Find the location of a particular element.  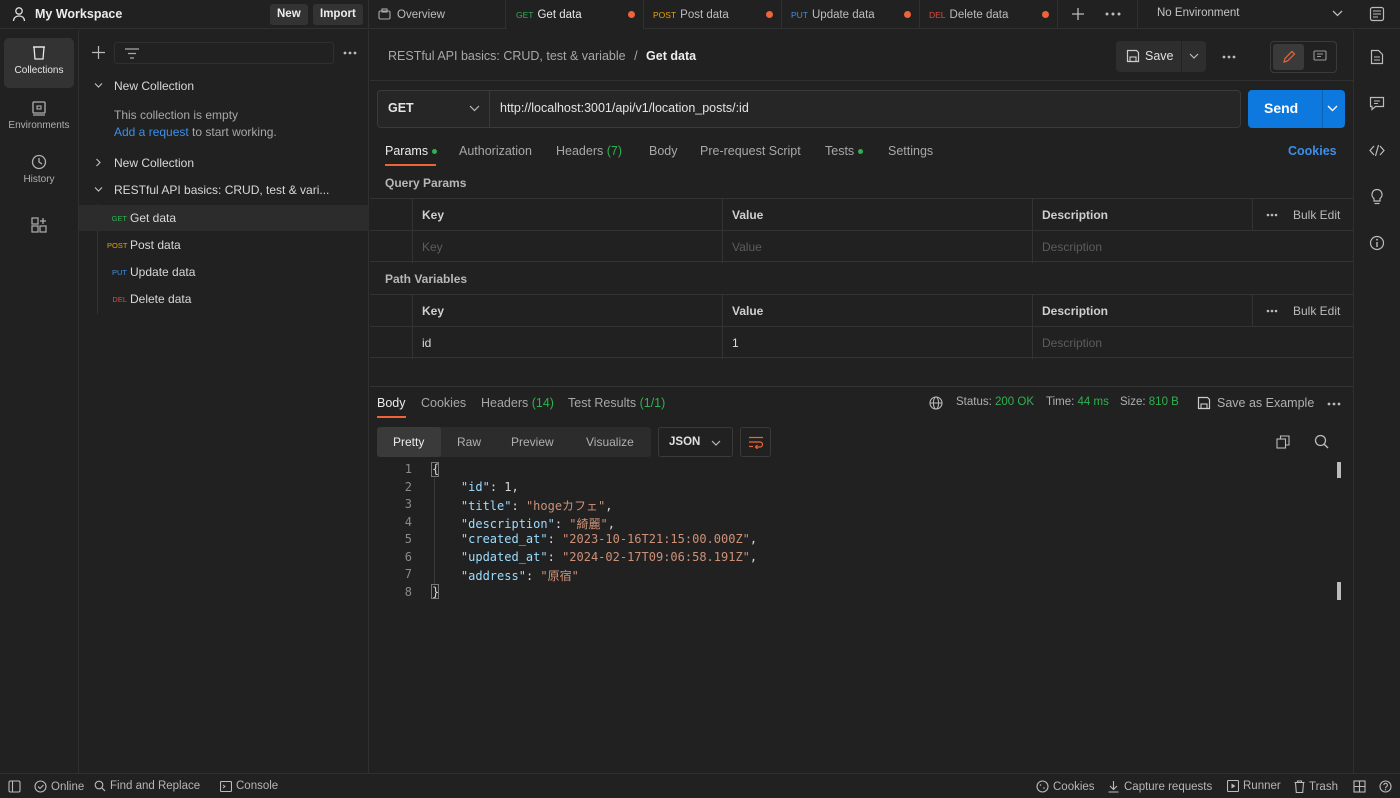

capture-requests-button: Capture requests is located at coordinates (1159, 786).